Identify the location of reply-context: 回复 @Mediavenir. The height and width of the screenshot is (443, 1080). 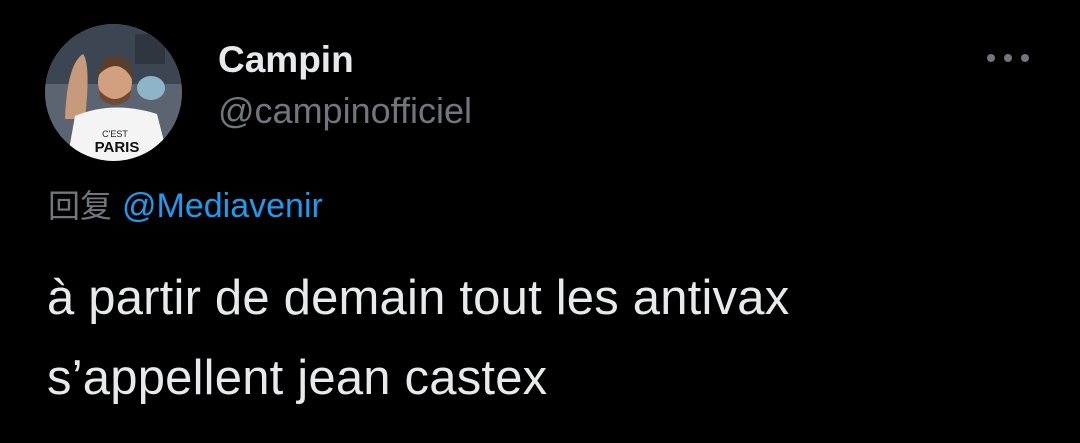
(185, 206).